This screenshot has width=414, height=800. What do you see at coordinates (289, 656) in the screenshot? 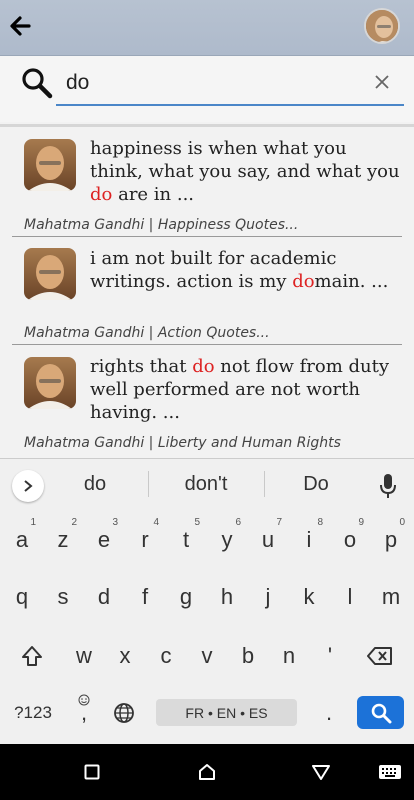
I see `key-n: n` at bounding box center [289, 656].